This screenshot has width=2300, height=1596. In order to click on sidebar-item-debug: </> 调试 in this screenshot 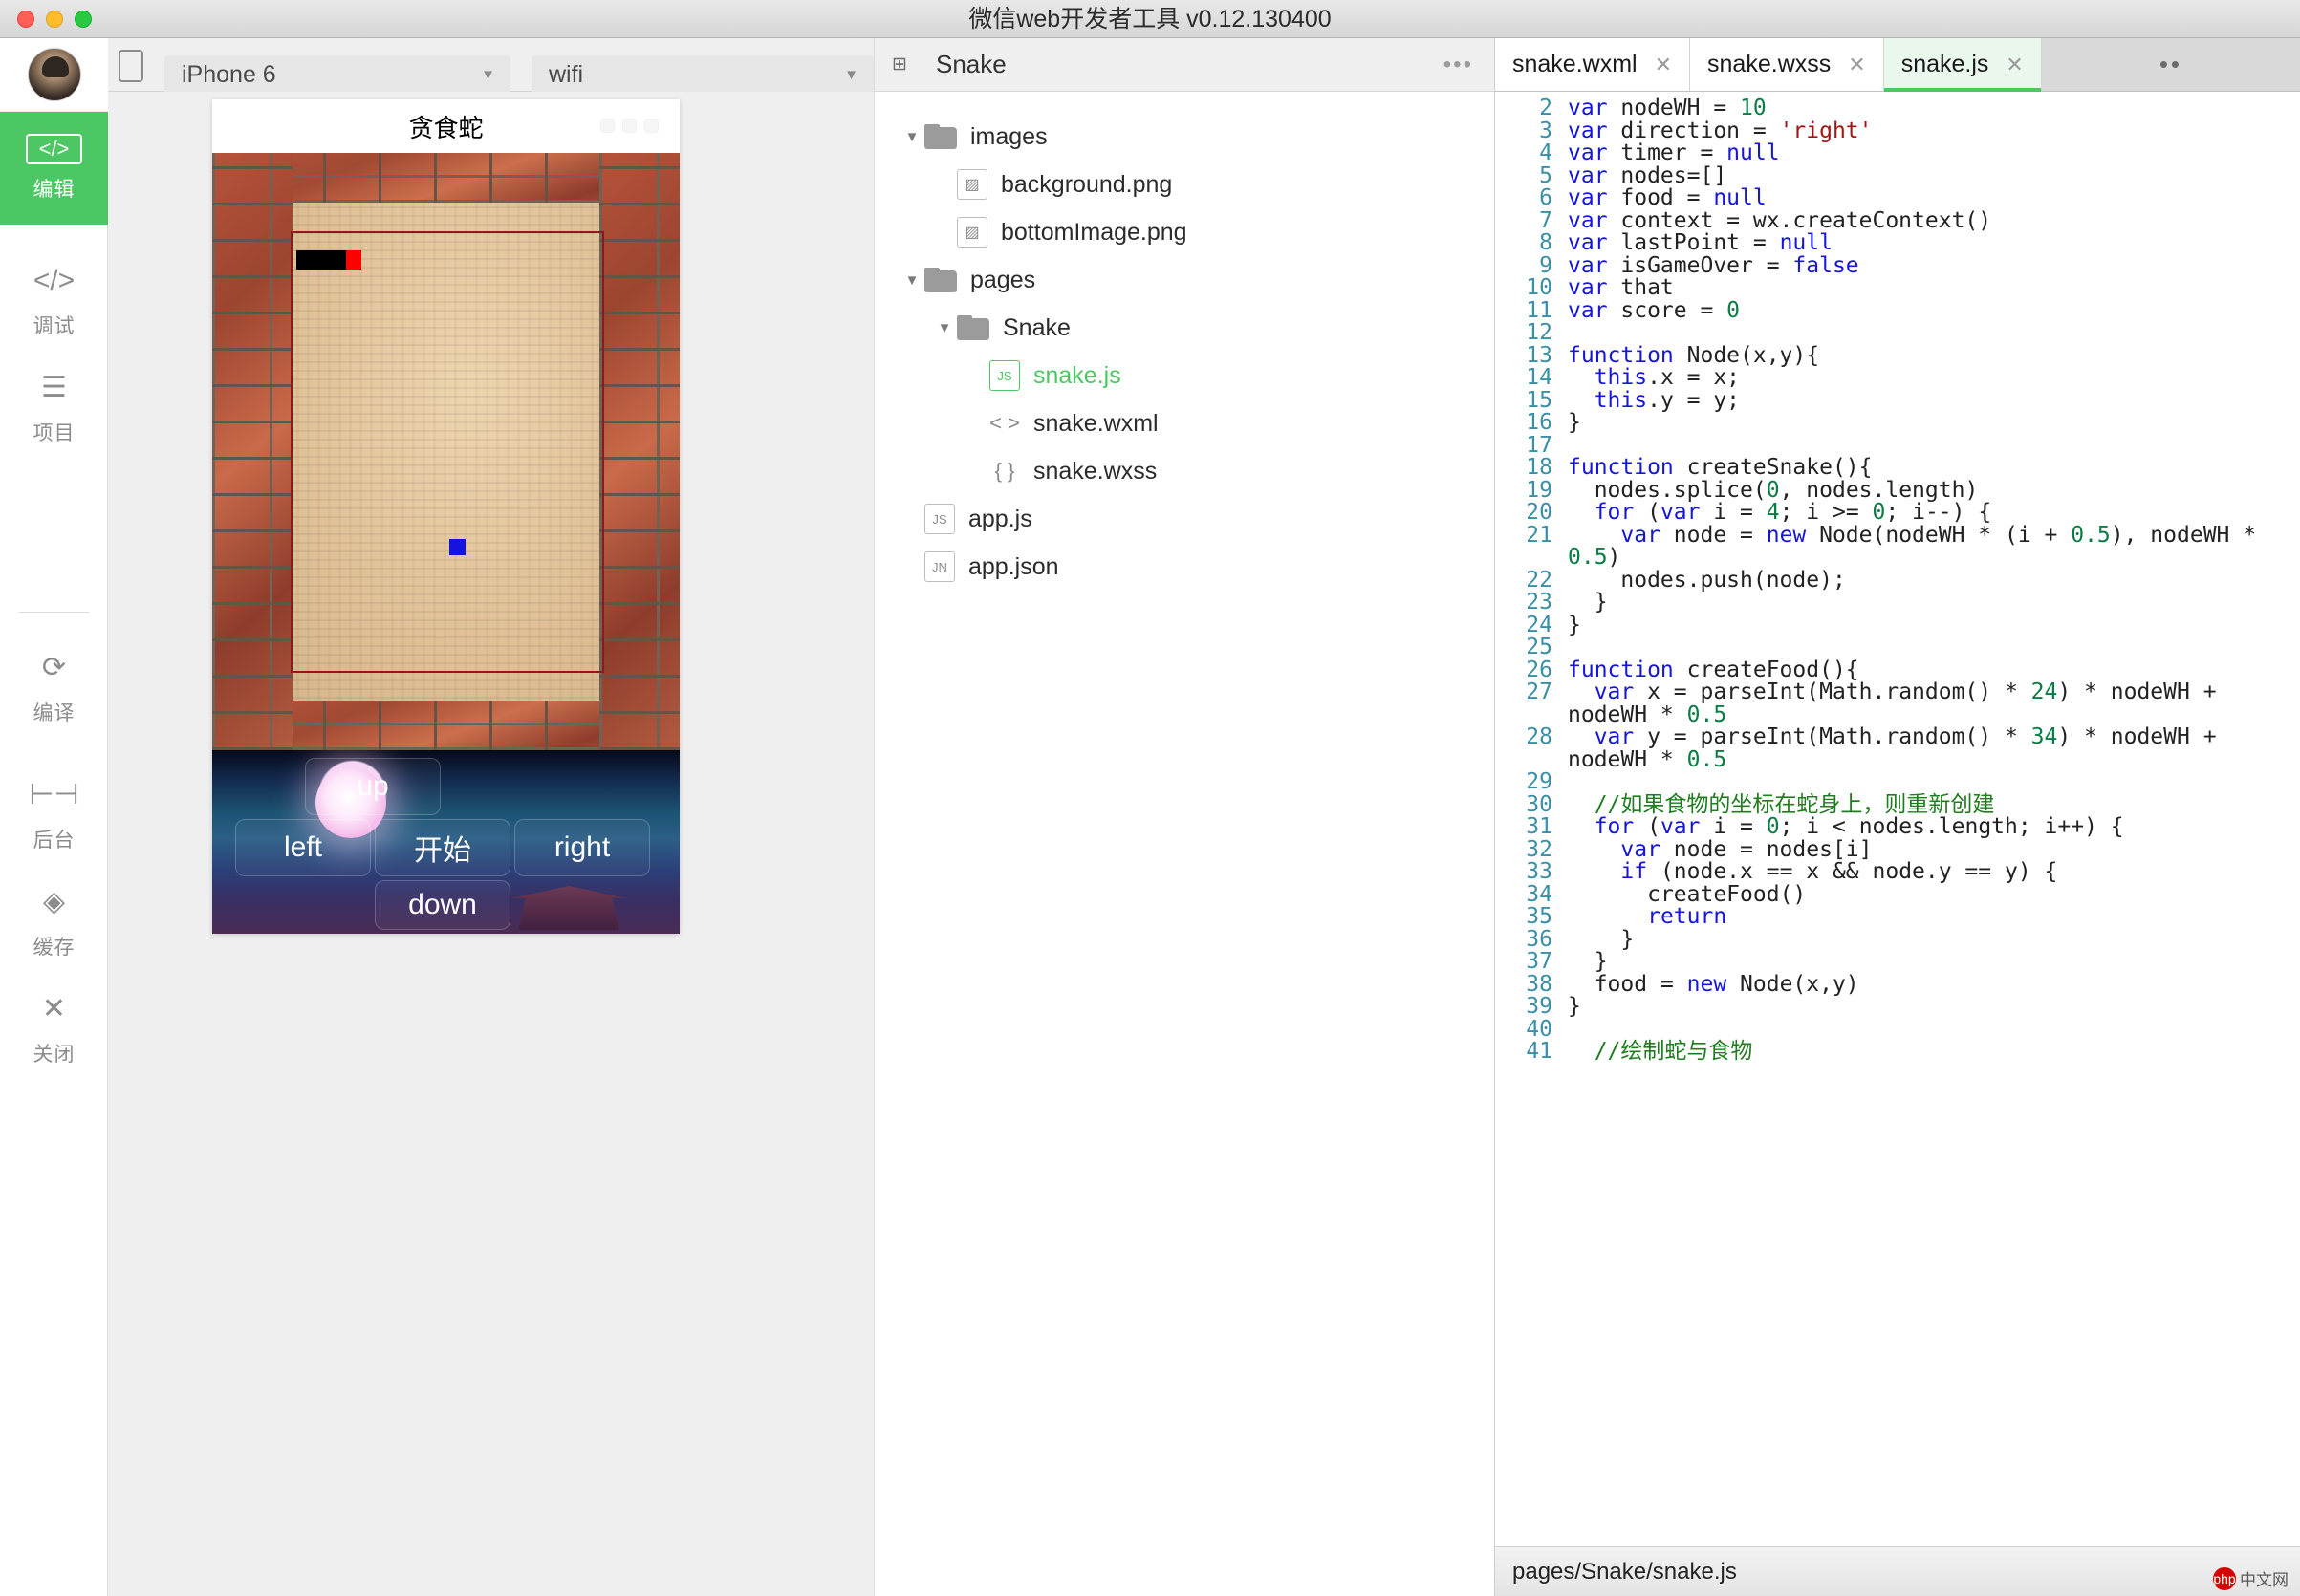, I will do `click(54, 300)`.